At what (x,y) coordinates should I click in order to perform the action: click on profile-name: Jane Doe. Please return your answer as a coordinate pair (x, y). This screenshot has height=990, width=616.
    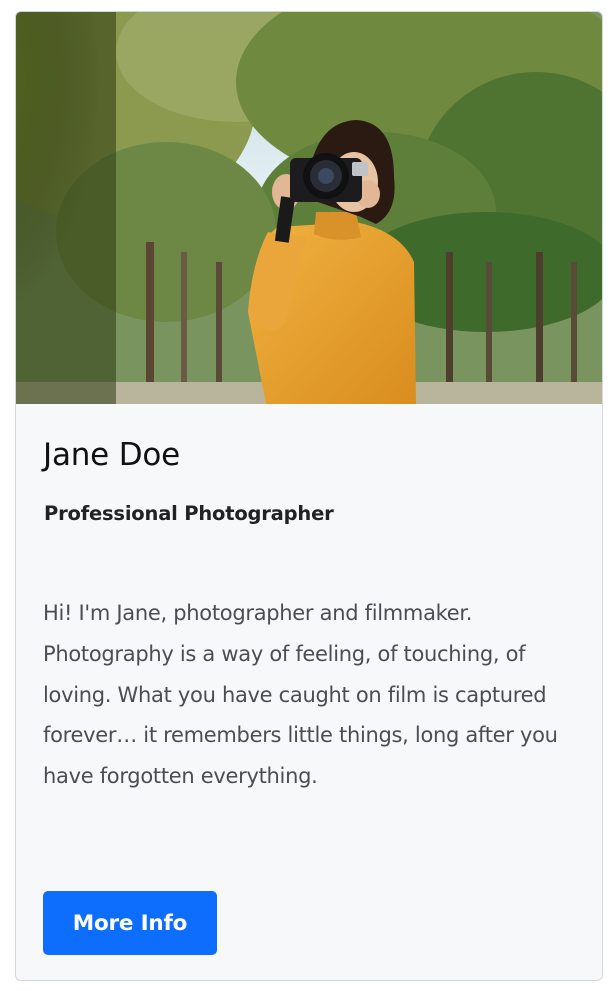
    Looking at the image, I should click on (112, 455).